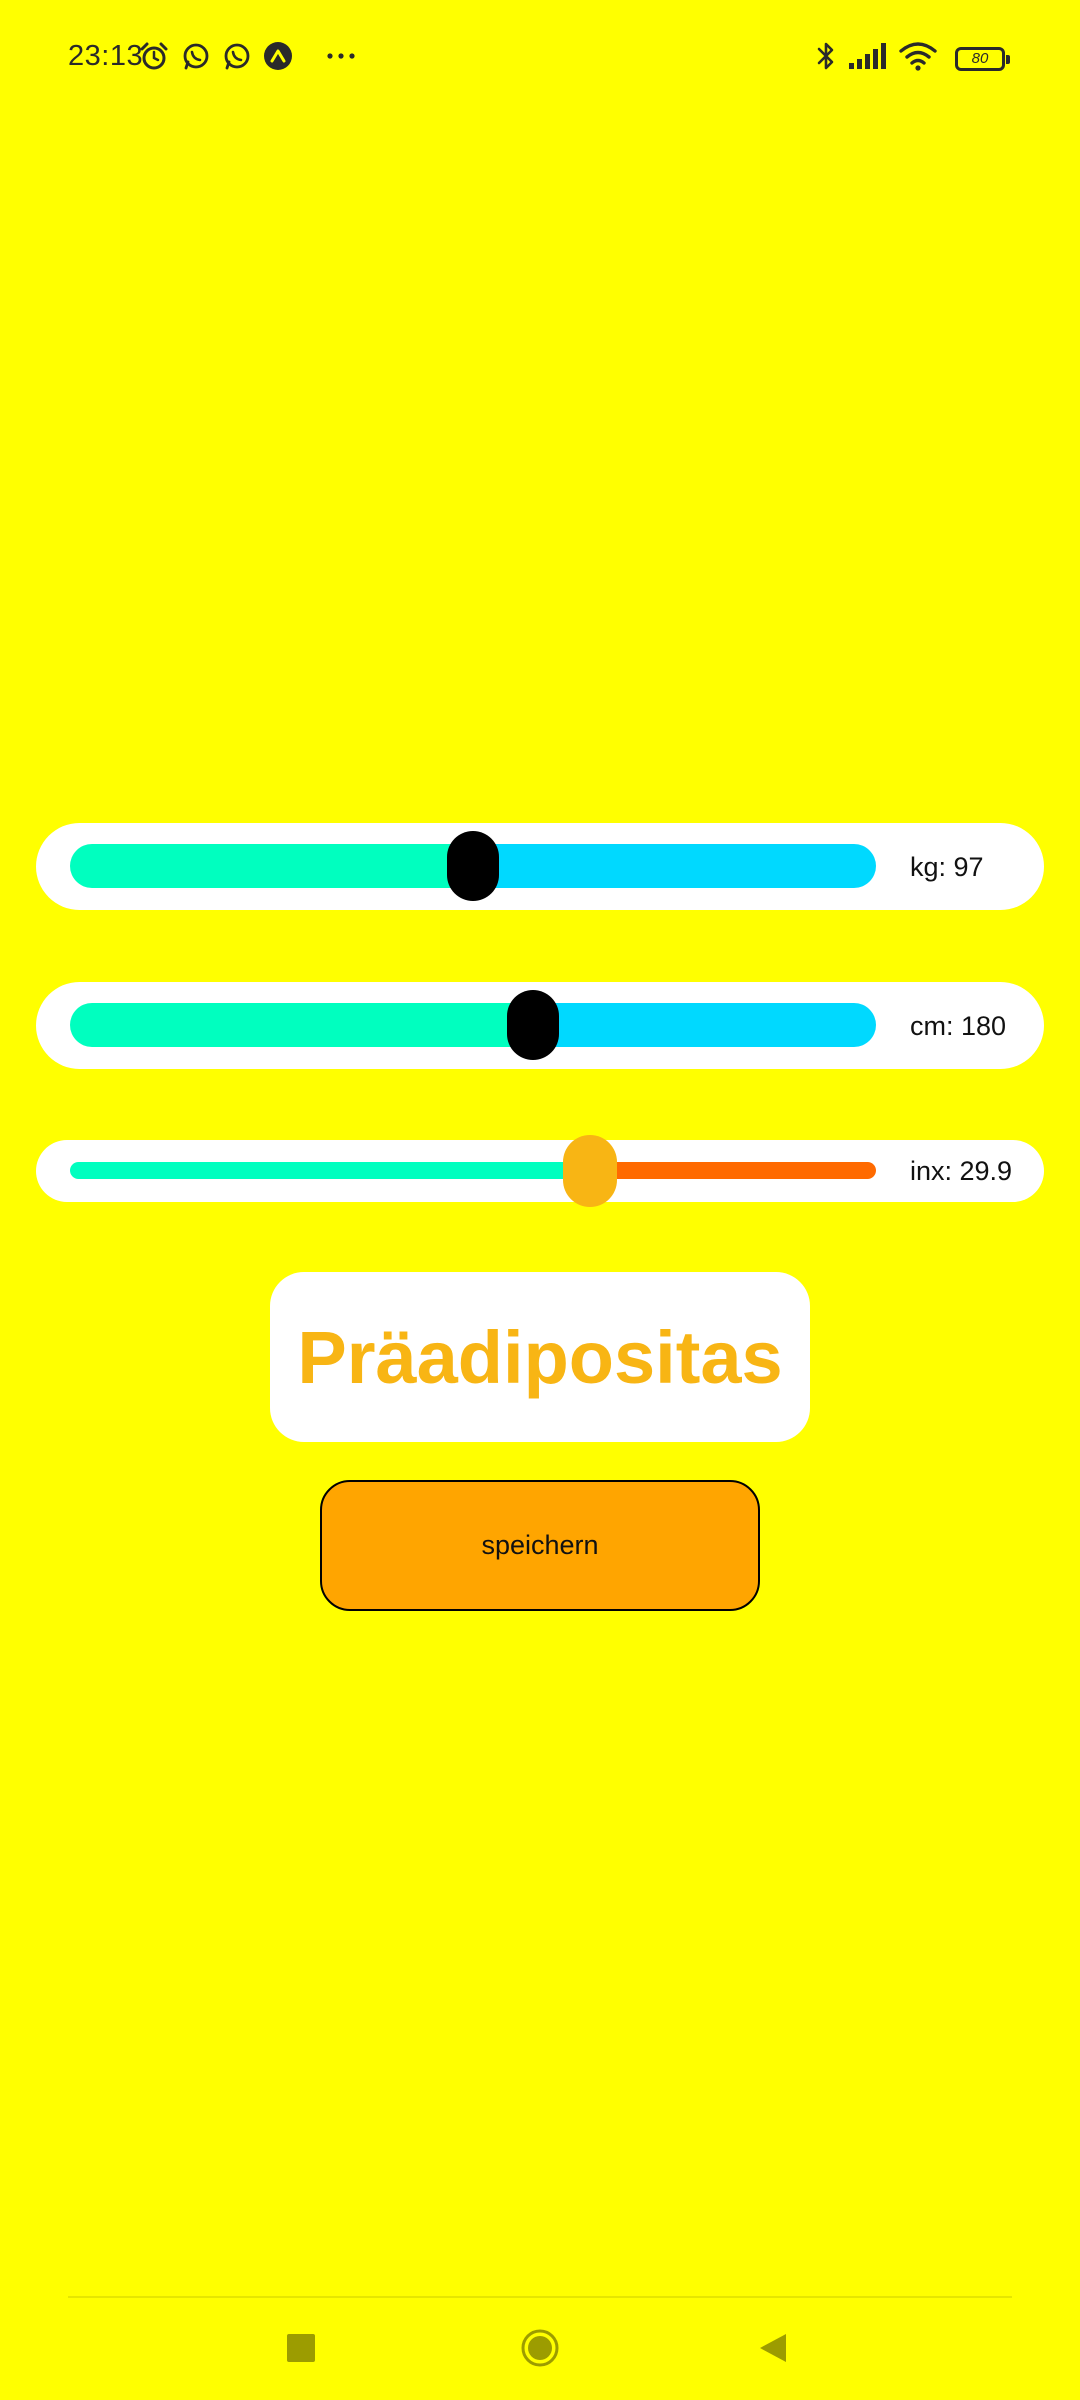 The width and height of the screenshot is (1080, 2400). What do you see at coordinates (302, 1025) in the screenshot?
I see `height-slider-fill` at bounding box center [302, 1025].